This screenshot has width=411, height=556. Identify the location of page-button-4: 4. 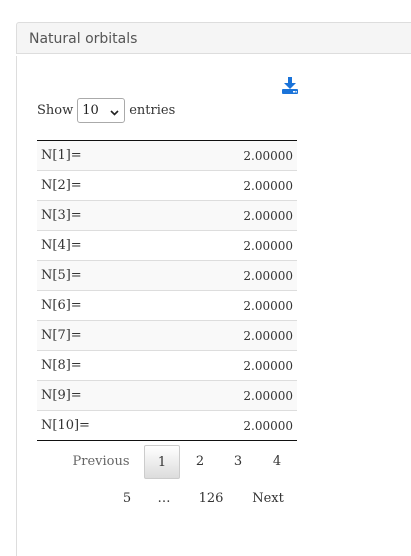
(277, 462).